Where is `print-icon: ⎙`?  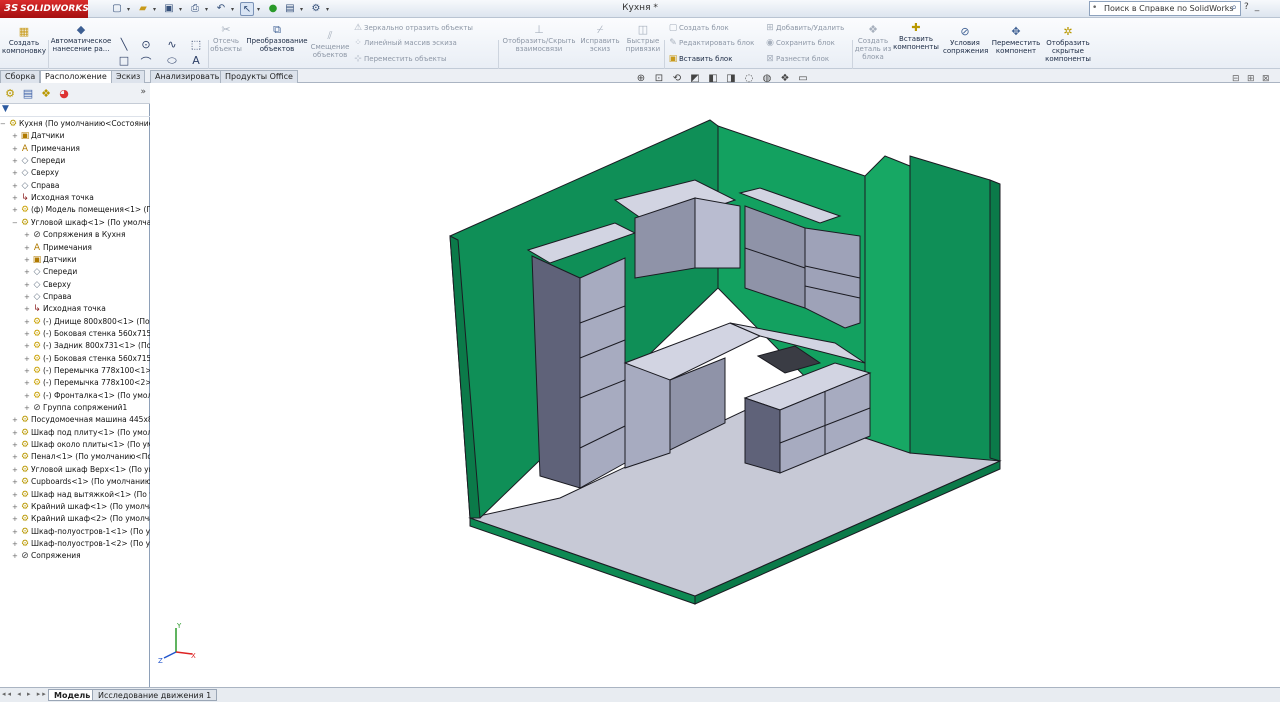
print-icon: ⎙ is located at coordinates (195, 9).